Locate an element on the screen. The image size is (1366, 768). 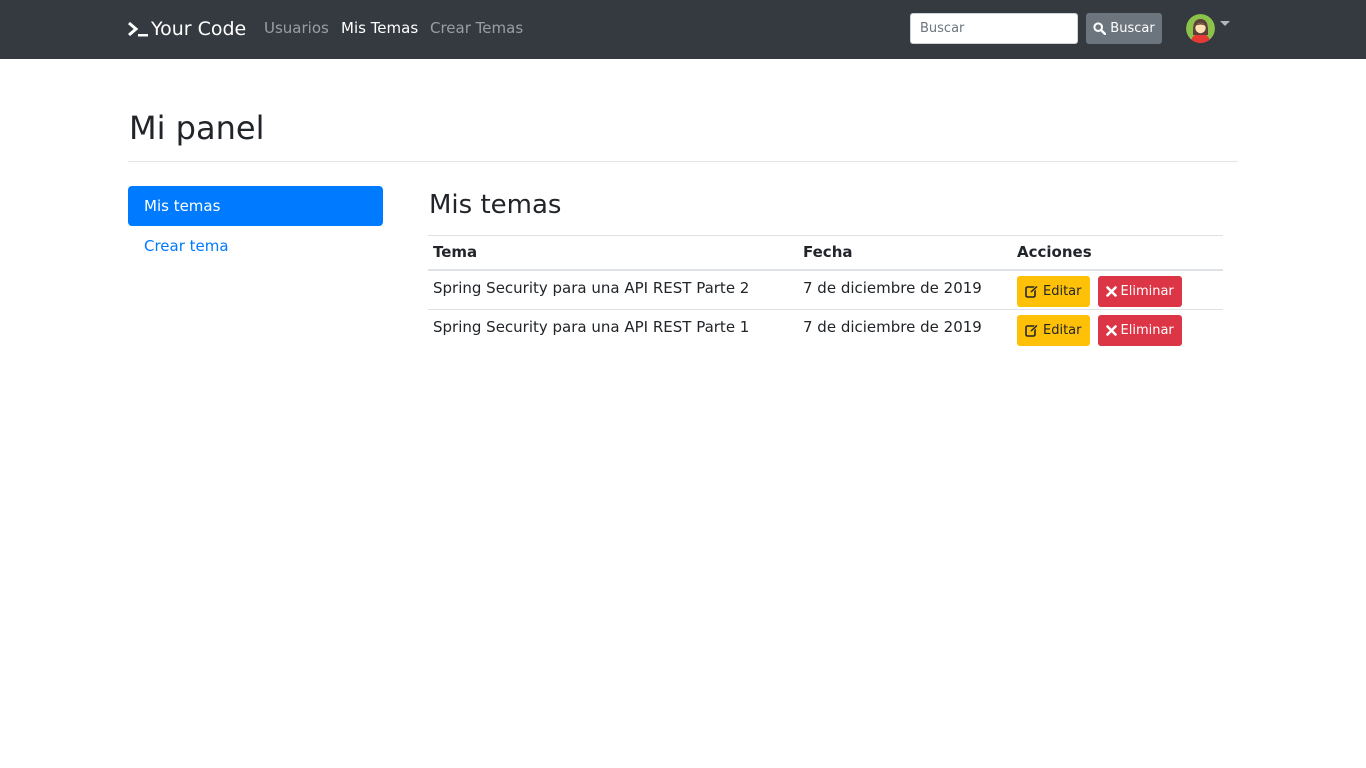
table-header-row: Tema Fecha Acciones is located at coordinates (825, 253).